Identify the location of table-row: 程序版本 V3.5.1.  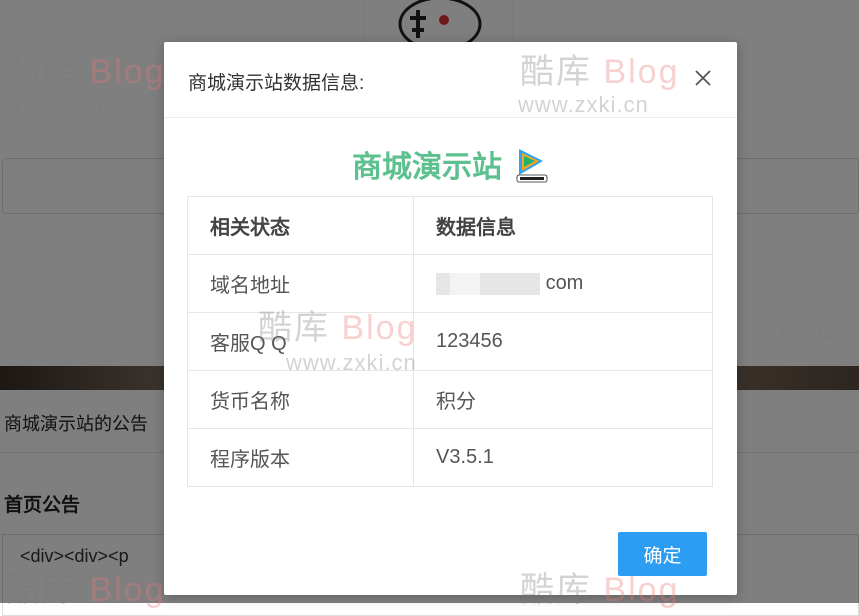
(450, 457).